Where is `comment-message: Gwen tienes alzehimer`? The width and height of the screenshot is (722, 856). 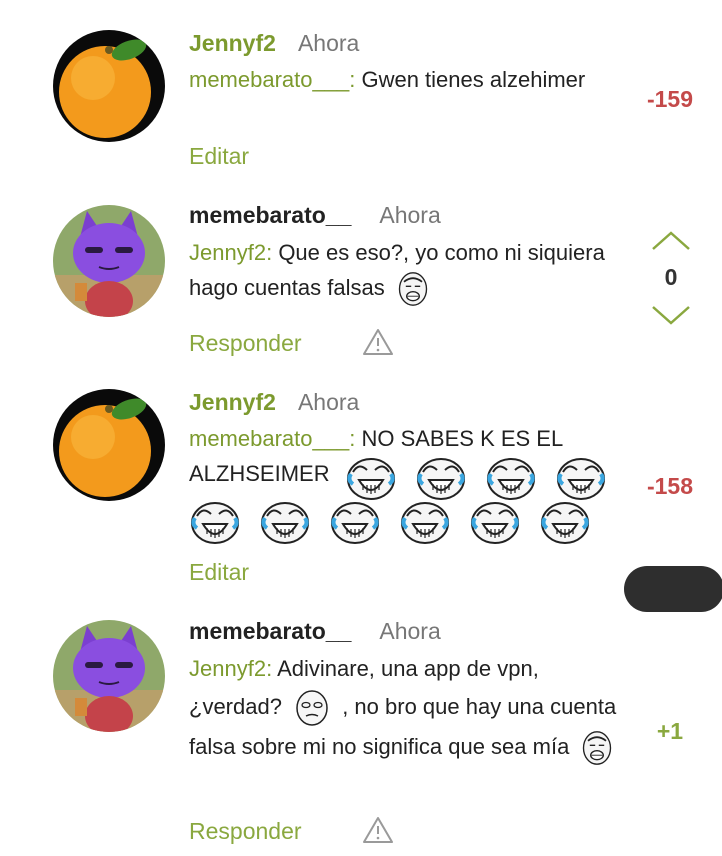 comment-message: Gwen tienes alzehimer is located at coordinates (473, 79).